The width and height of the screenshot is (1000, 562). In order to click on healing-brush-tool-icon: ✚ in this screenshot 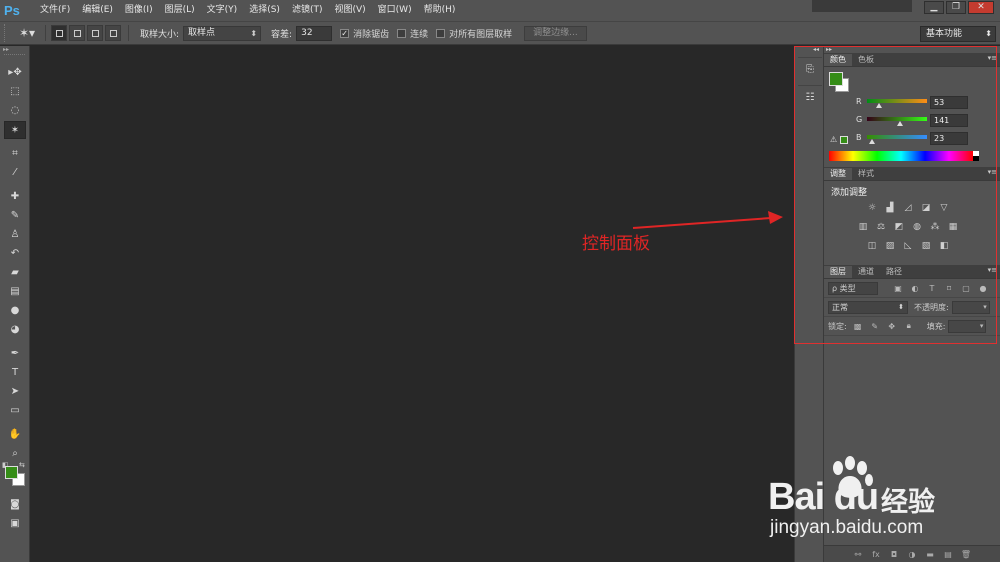, I will do `click(15, 197)`.